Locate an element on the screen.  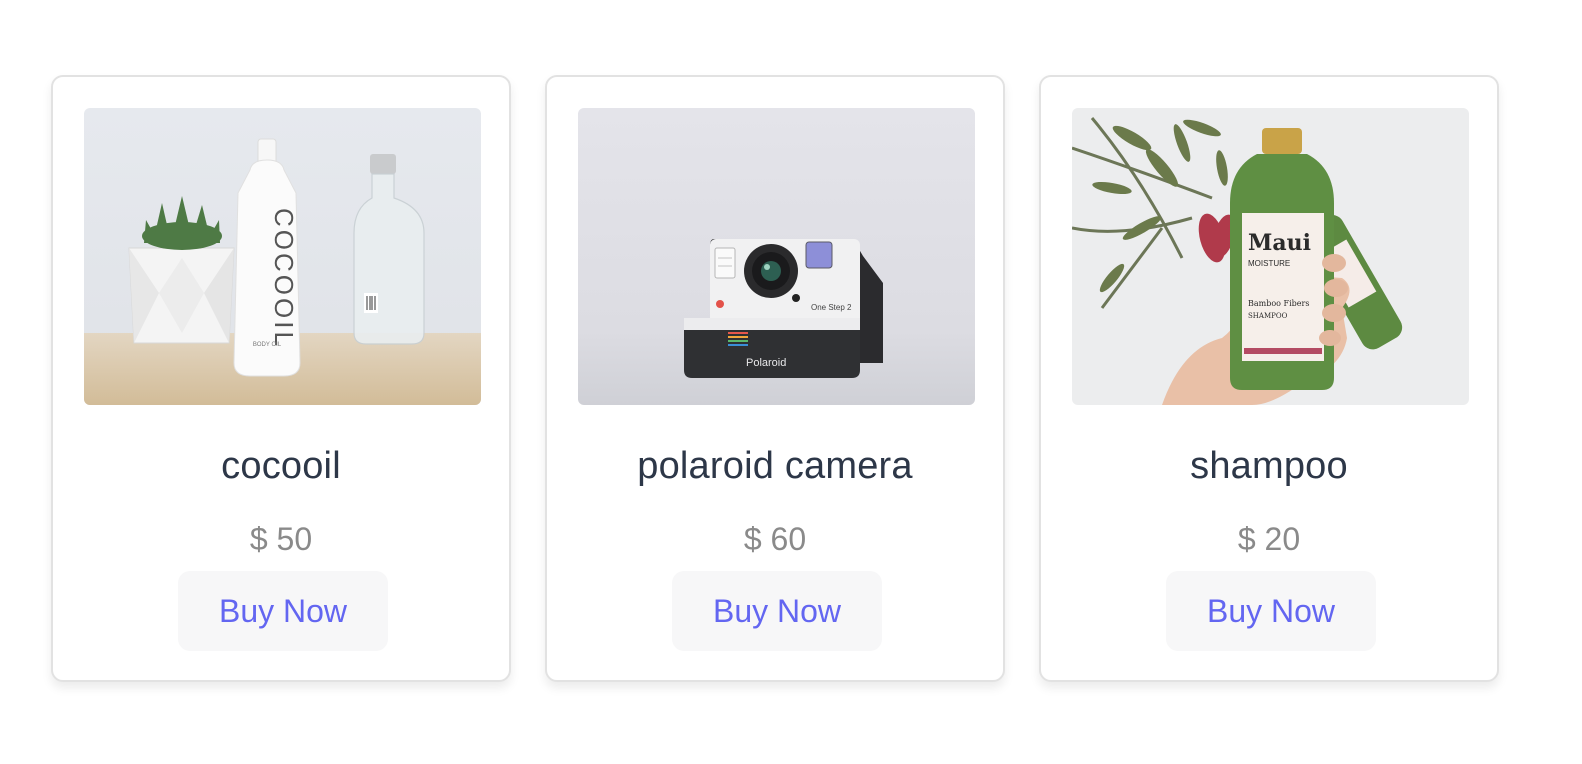
svg-text: SHAMPOO is located at coordinates (1268, 316).